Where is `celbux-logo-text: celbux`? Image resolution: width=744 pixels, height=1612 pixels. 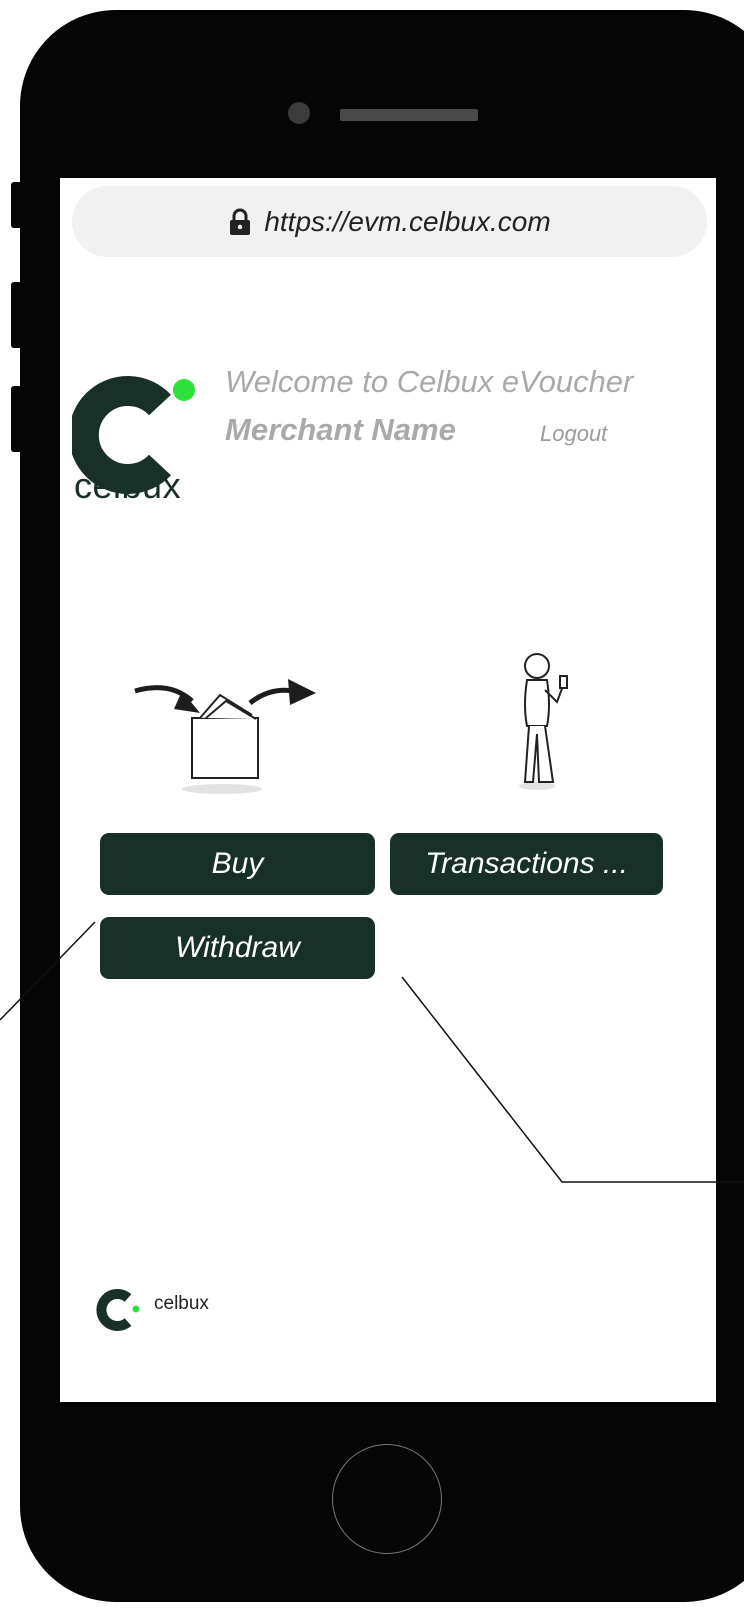
celbux-logo-text: celbux is located at coordinates (128, 485).